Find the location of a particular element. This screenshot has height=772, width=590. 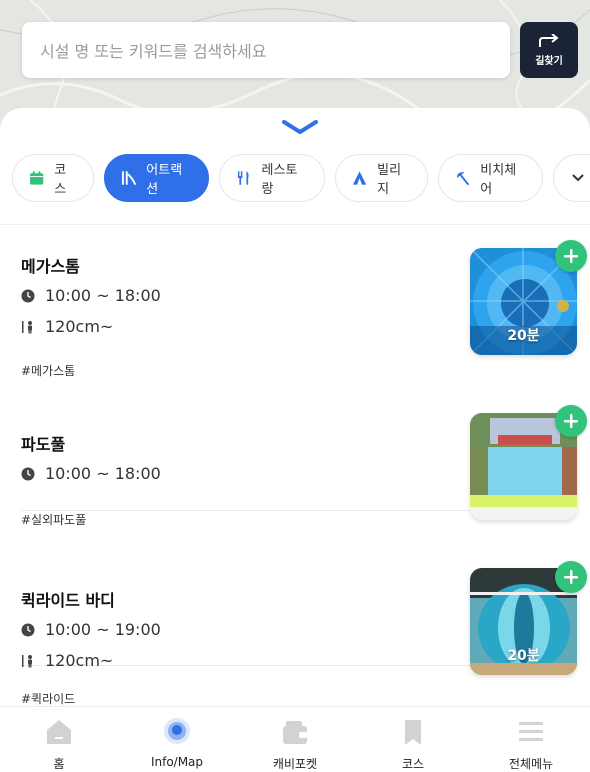

route-button-label: 길찾기 is located at coordinates (549, 61).